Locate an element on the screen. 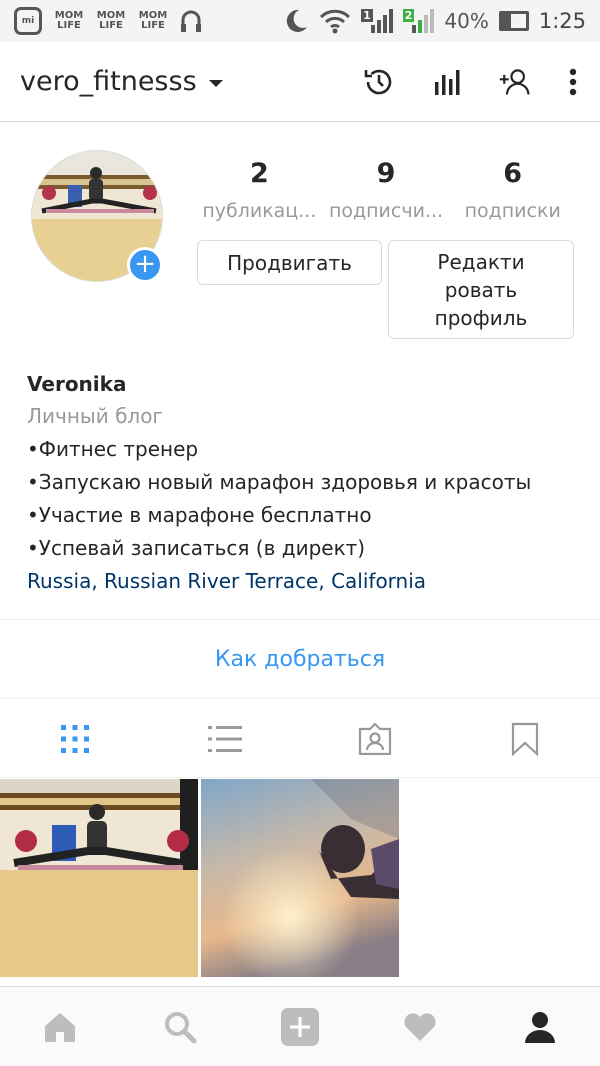 The image size is (600, 1066). do-not-disturb-moon-icon is located at coordinates (297, 20).